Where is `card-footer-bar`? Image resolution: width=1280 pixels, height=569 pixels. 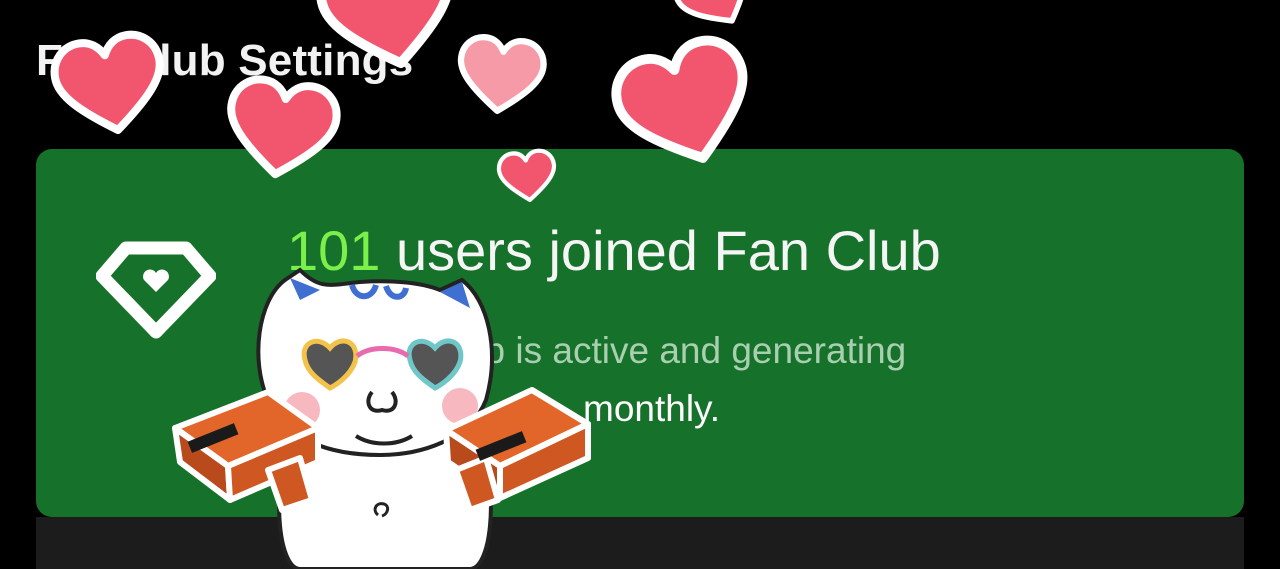
card-footer-bar is located at coordinates (640, 543).